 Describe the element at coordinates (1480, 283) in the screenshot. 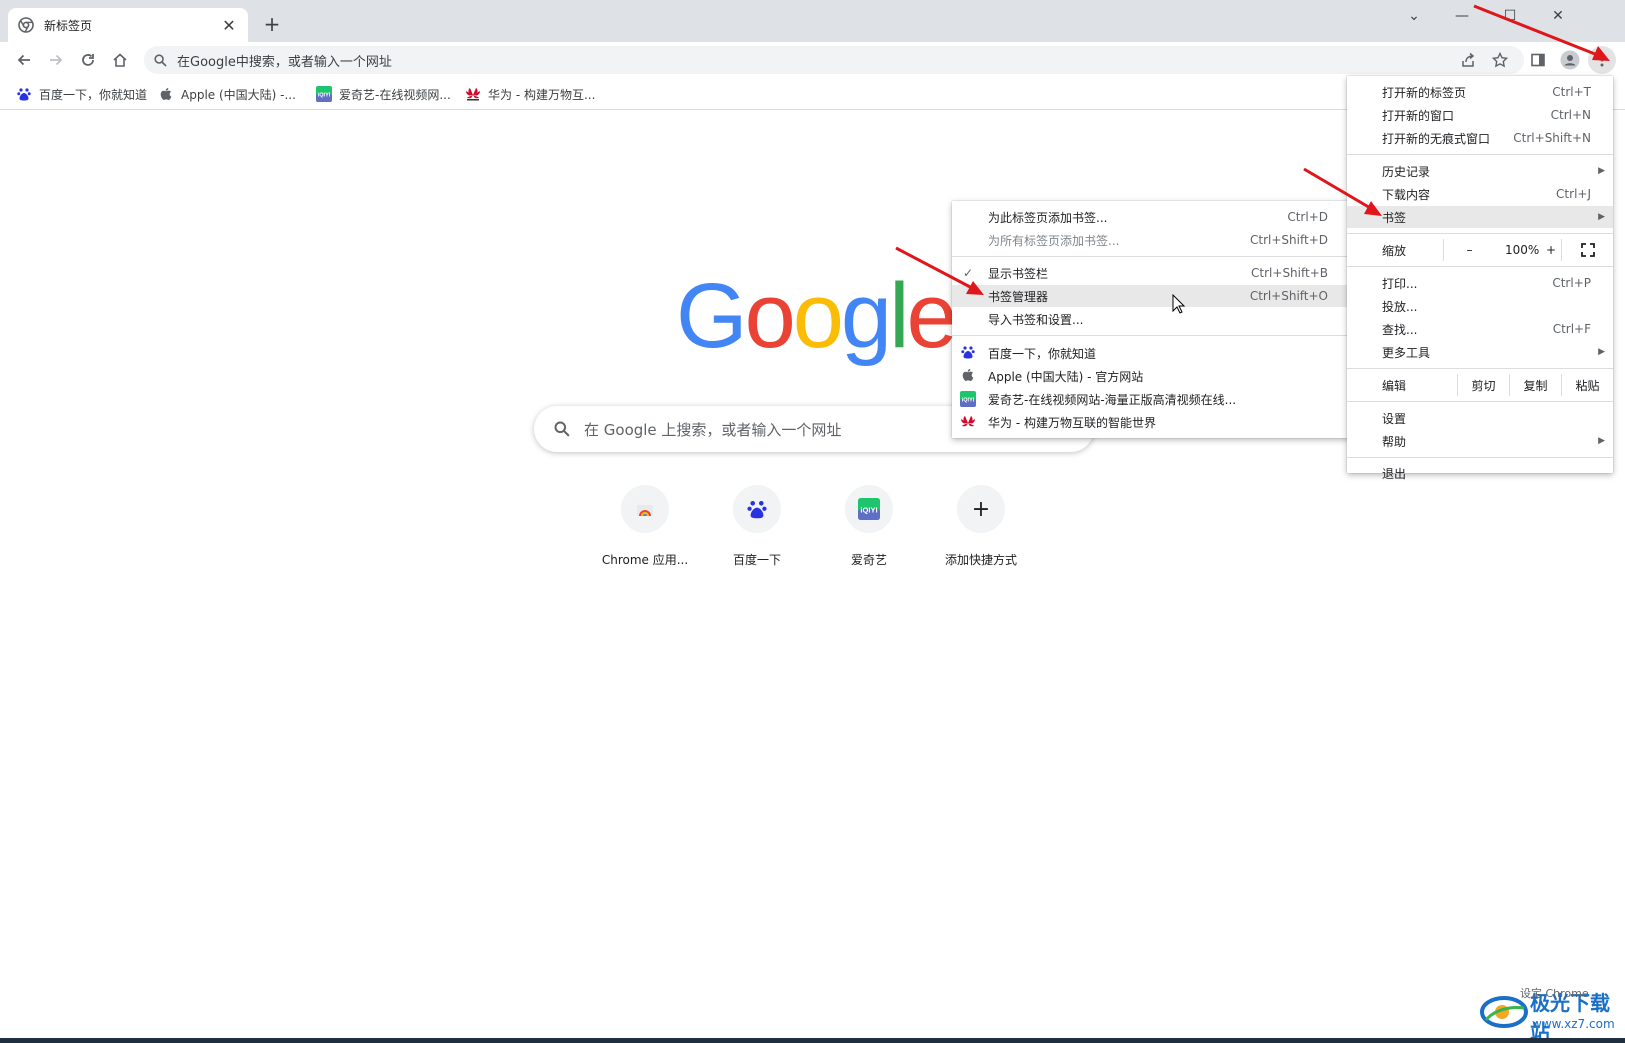

I see `menu-print: 打印... Ctrl+P` at that location.